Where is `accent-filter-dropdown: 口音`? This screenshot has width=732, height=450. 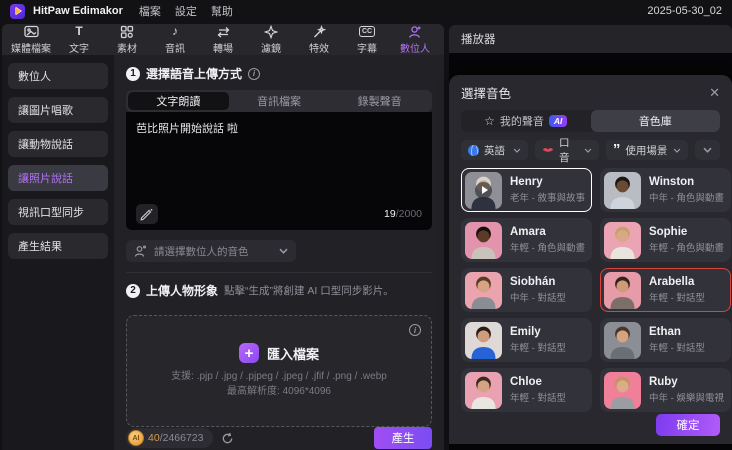
accent-filter-dropdown: 口音 is located at coordinates (566, 150).